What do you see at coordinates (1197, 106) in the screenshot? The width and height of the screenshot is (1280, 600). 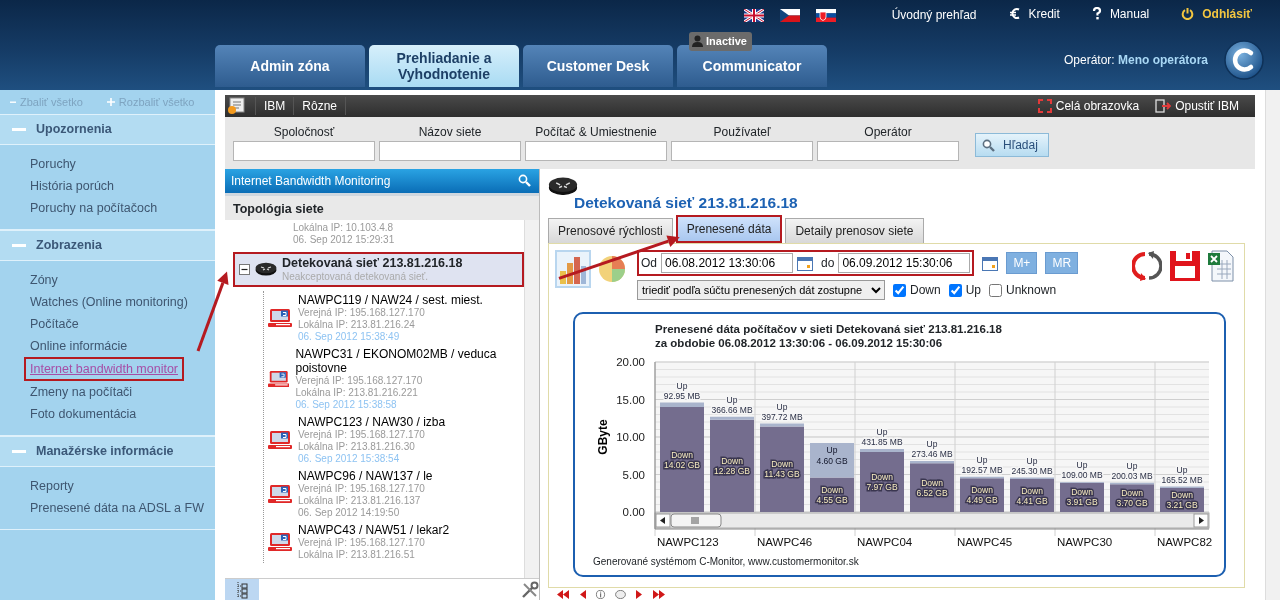 I see `toolbar-action: Opustiť IBM` at bounding box center [1197, 106].